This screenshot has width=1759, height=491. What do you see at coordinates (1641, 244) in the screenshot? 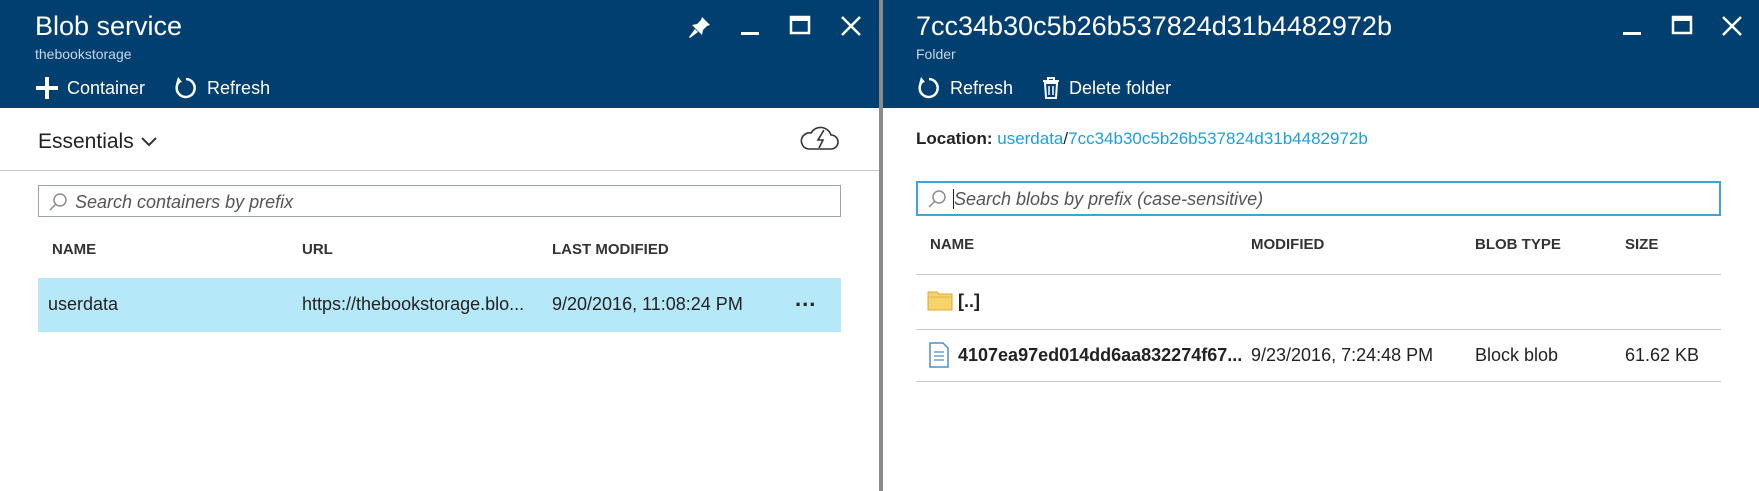
I see `column-header-size: SIZE` at bounding box center [1641, 244].